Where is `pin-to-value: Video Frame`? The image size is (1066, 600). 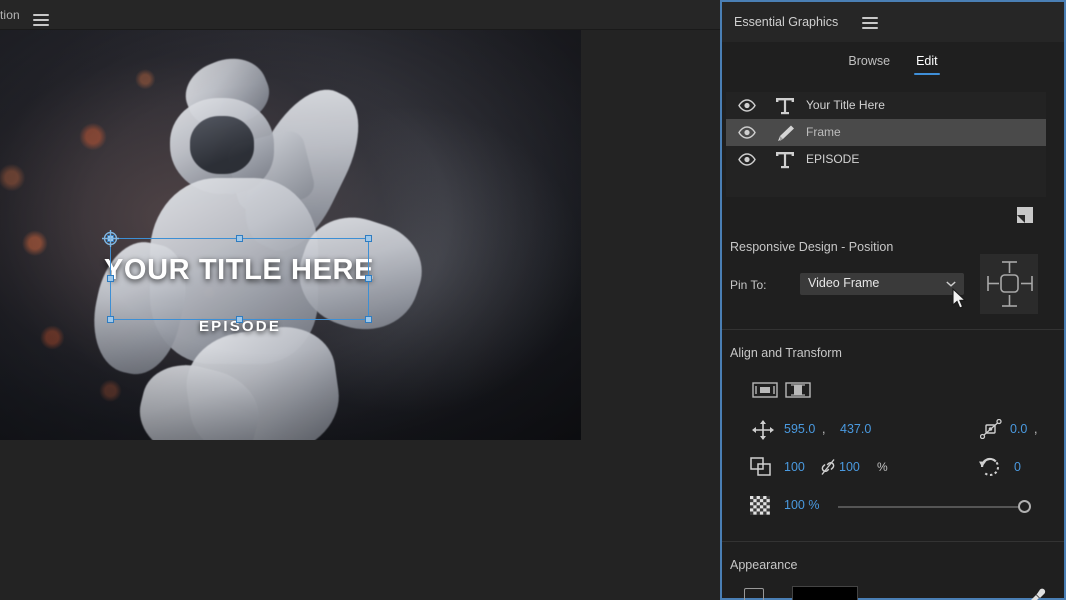
pin-to-value: Video Frame is located at coordinates (844, 283).